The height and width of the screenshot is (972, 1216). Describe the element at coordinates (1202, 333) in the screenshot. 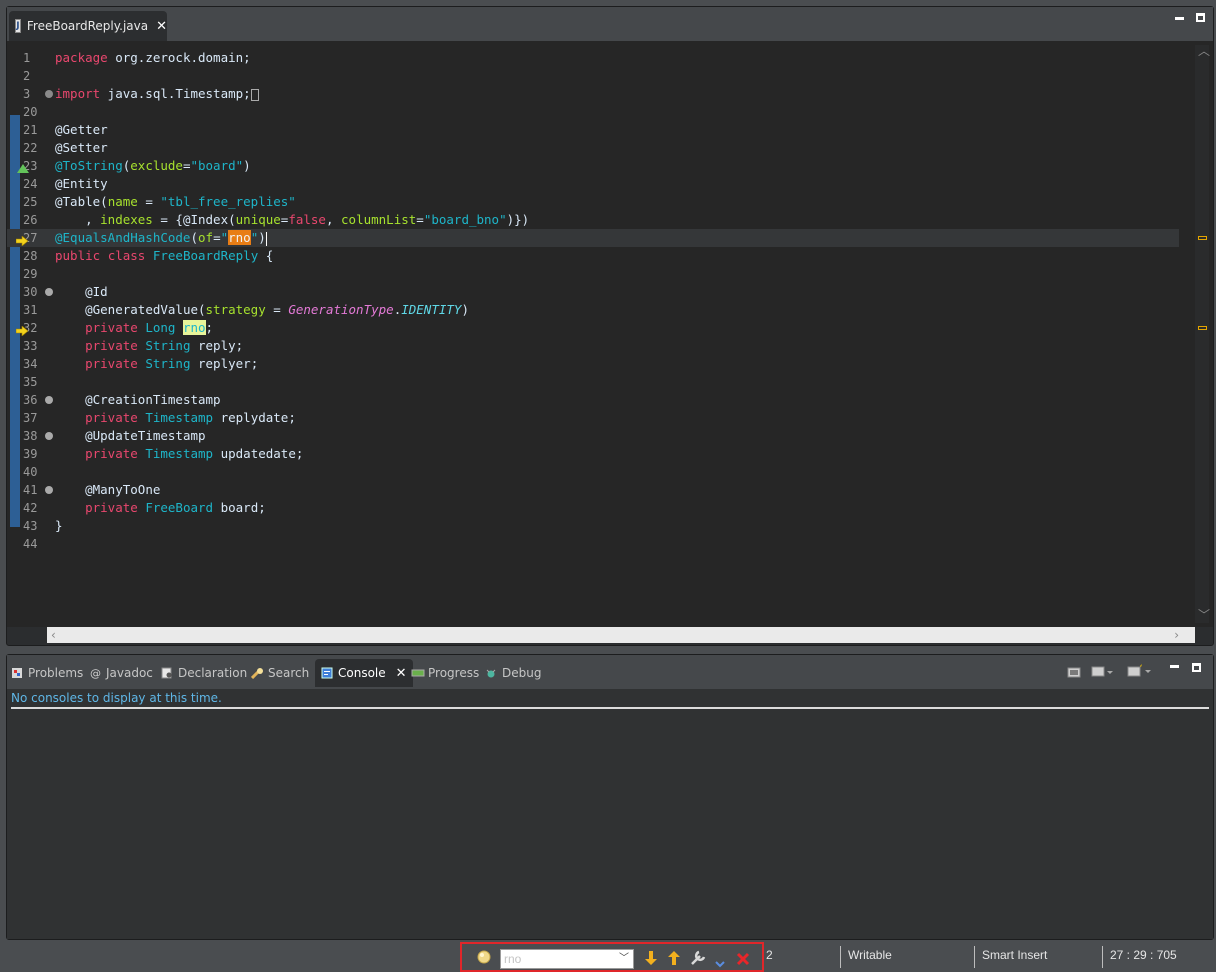

I see `scroll-track: ︿ ﹀` at that location.